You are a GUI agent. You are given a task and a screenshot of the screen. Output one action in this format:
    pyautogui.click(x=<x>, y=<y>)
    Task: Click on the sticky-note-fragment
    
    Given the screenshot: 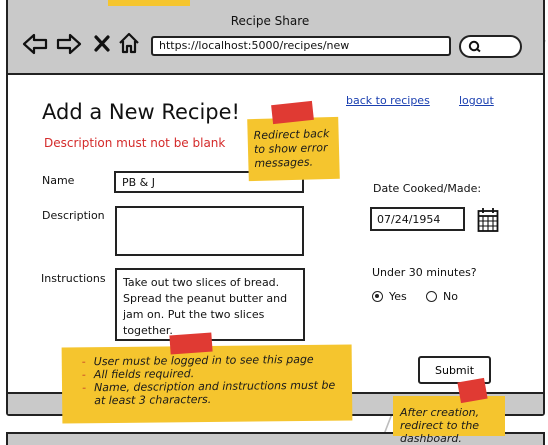 What is the action you would take?
    pyautogui.click(x=149, y=3)
    